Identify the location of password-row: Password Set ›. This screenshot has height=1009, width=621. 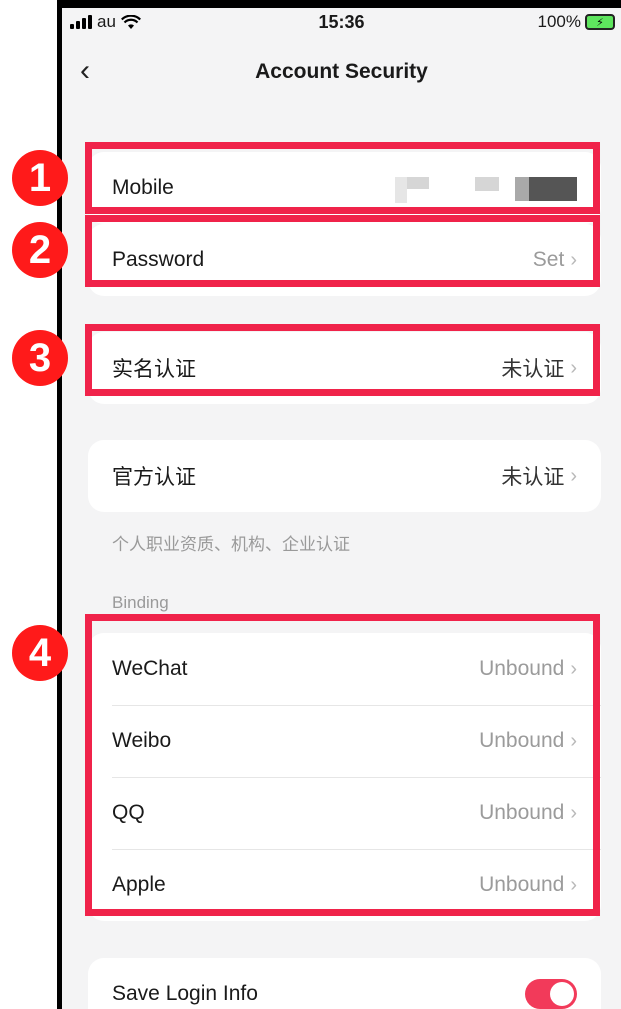
(344, 260).